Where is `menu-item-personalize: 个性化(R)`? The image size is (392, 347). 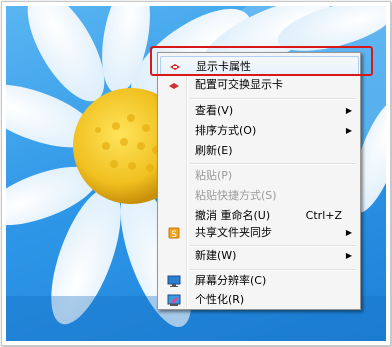 menu-item-personalize: 个性化(R) is located at coordinates (259, 300).